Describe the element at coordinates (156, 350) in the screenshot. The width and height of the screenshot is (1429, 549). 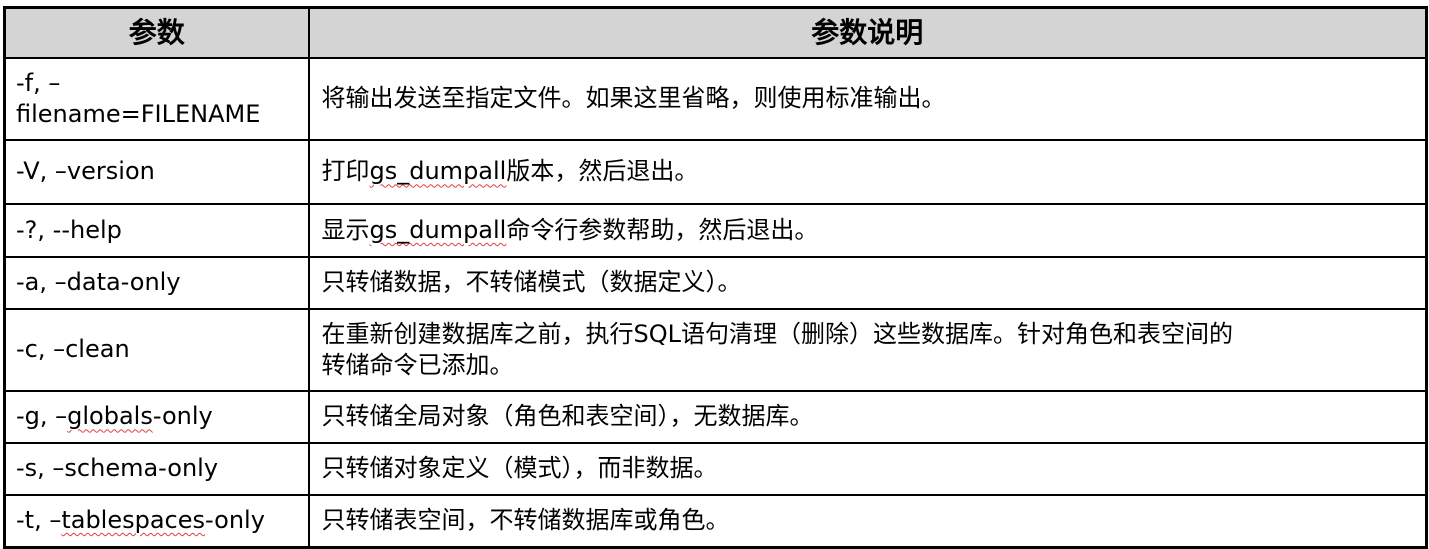
I see `param-cell: -c, –clean` at that location.